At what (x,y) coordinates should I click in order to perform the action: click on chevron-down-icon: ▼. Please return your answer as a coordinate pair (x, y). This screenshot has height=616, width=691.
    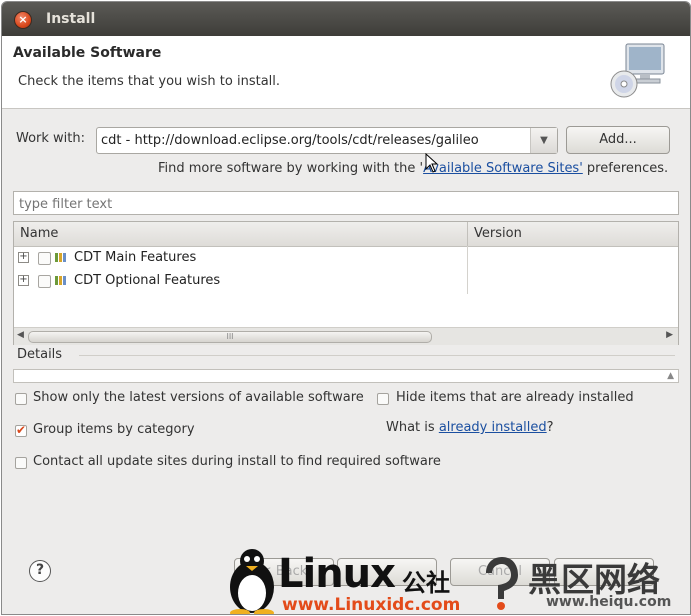
    Looking at the image, I should click on (543, 140).